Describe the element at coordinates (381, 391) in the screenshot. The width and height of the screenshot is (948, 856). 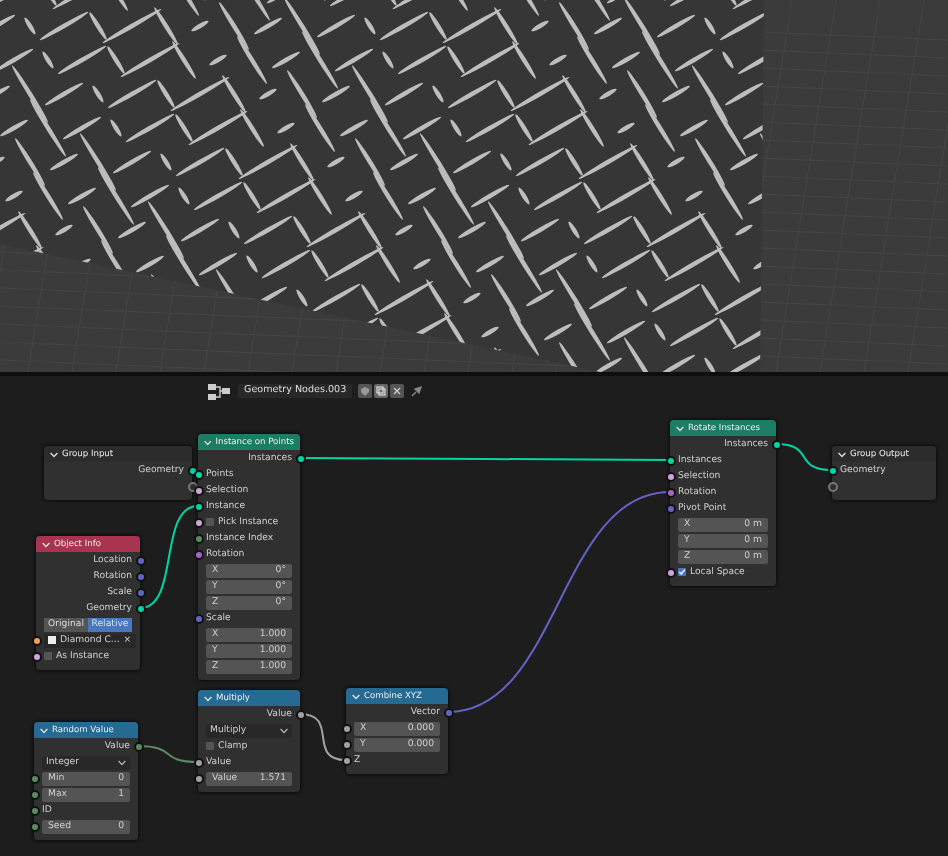
I see `duplicate-icon` at that location.